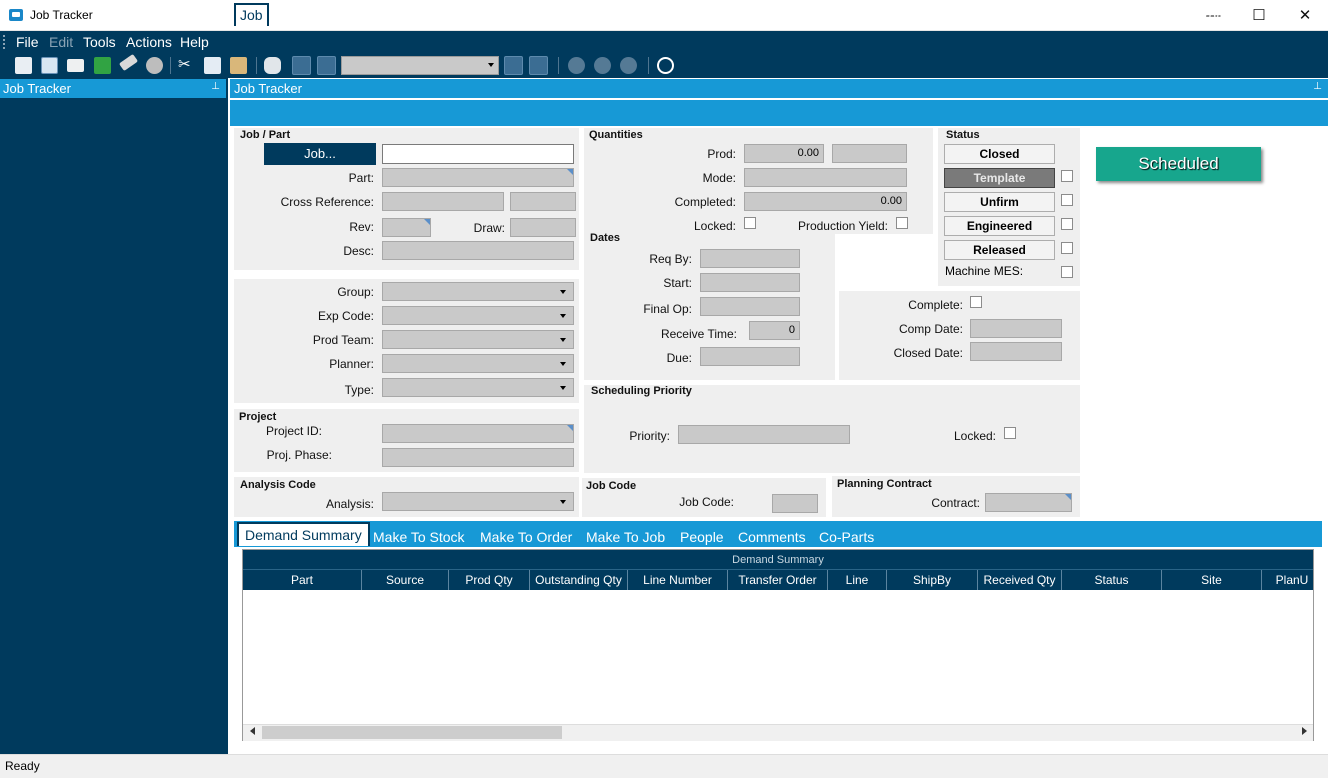 Image resolution: width=1328 pixels, height=778 pixels. I want to click on complete-checkbox, so click(976, 302).